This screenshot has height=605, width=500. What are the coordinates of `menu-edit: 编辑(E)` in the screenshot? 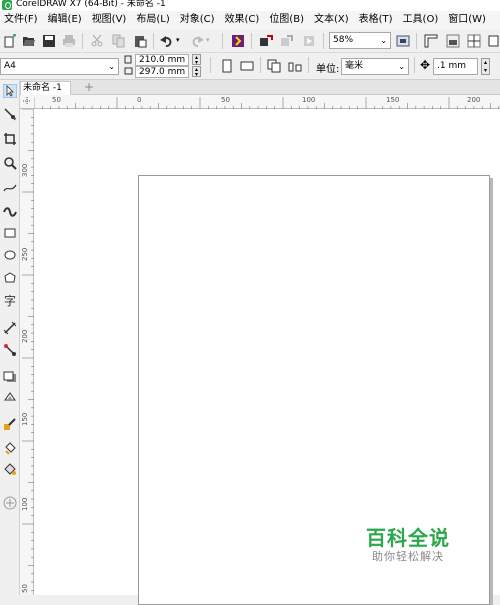 It's located at (66, 20).